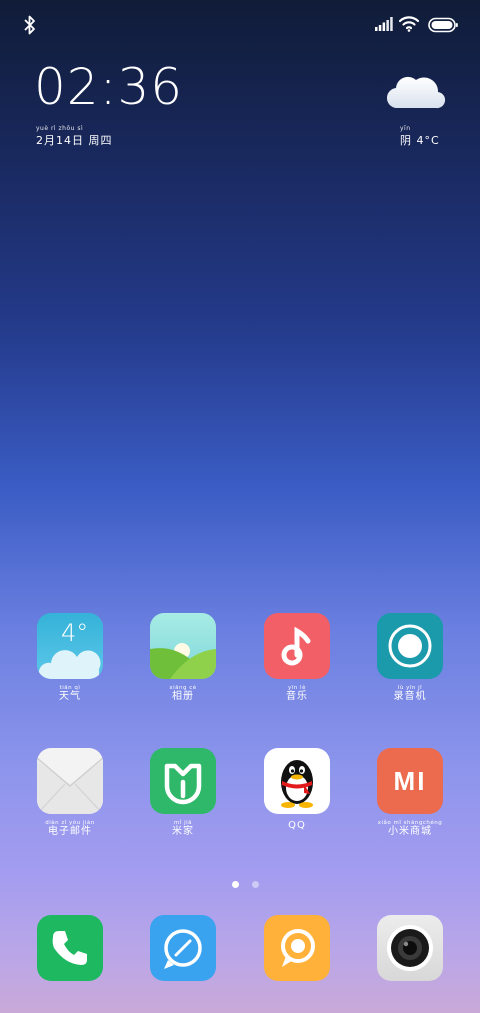 The image size is (480, 1013). I want to click on weather-summary: yīn 阴 4°C, so click(420, 137).